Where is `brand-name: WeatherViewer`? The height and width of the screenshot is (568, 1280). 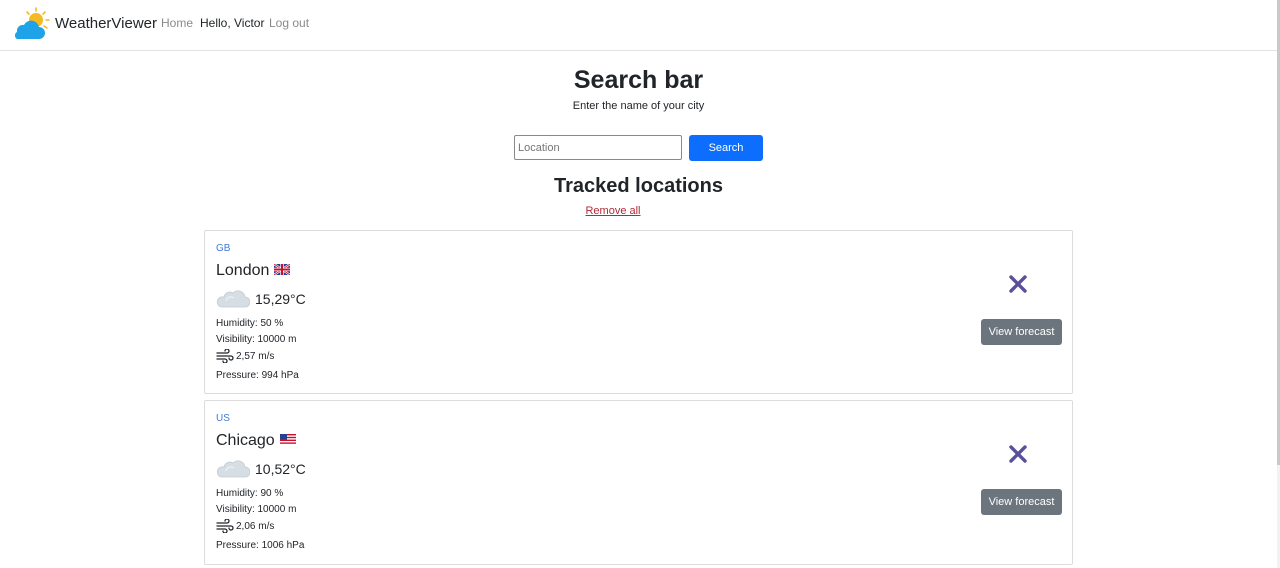
brand-name: WeatherViewer is located at coordinates (106, 23).